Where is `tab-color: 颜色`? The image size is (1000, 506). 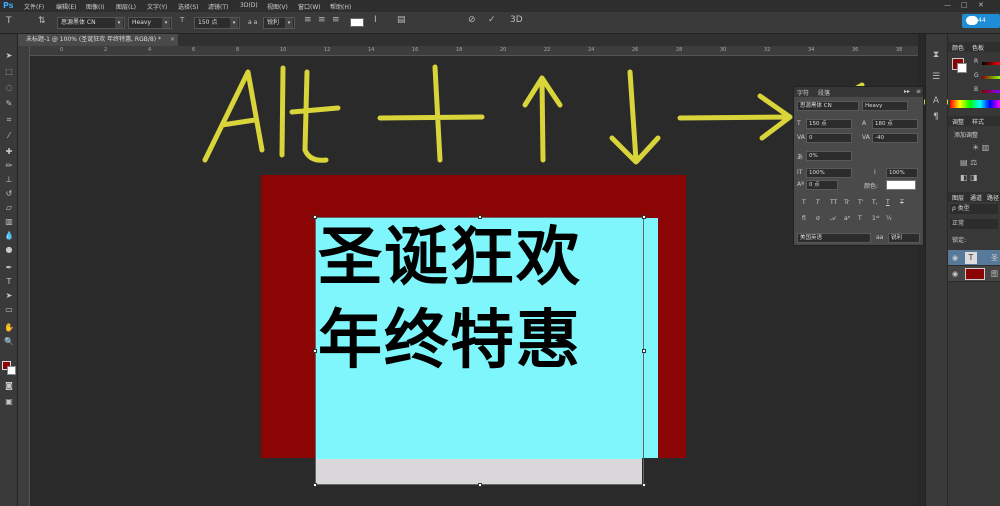 tab-color: 颜色 is located at coordinates (958, 47).